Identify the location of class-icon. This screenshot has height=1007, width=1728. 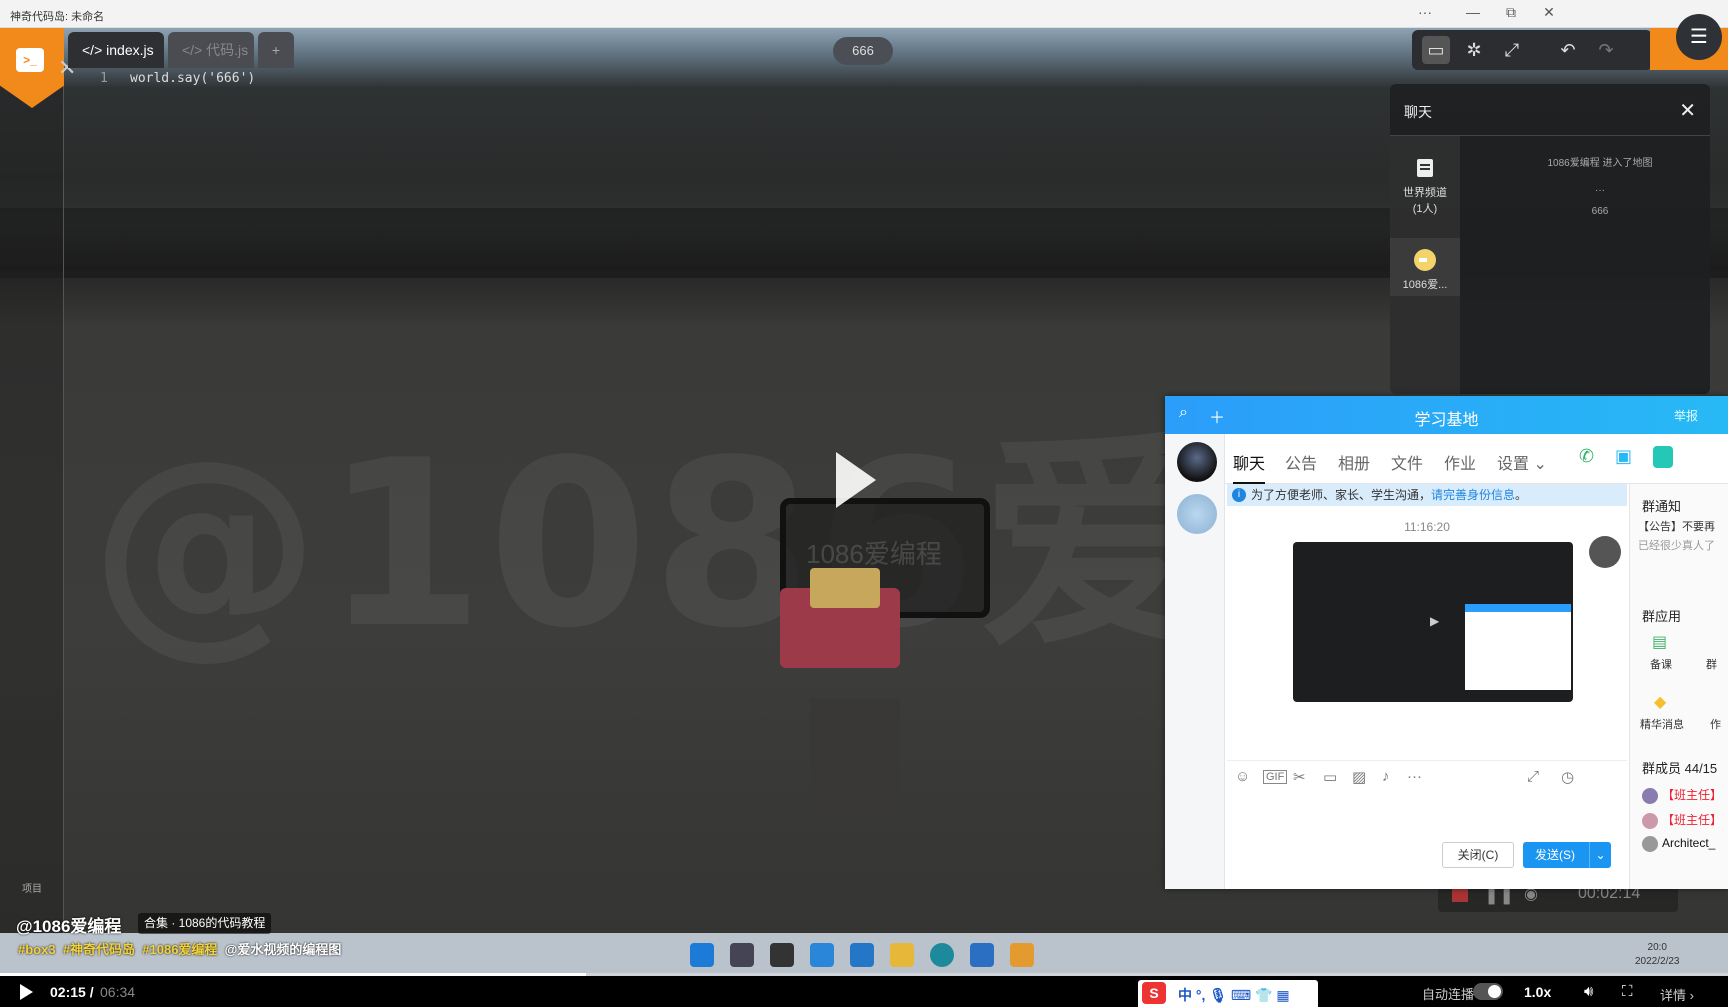
(1663, 457).